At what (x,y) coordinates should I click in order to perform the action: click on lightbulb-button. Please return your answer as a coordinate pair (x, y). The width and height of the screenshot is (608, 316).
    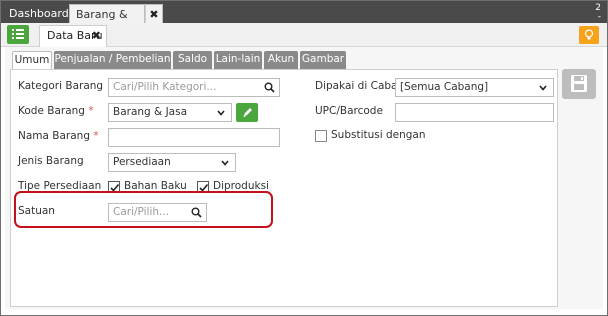
    Looking at the image, I should click on (589, 35).